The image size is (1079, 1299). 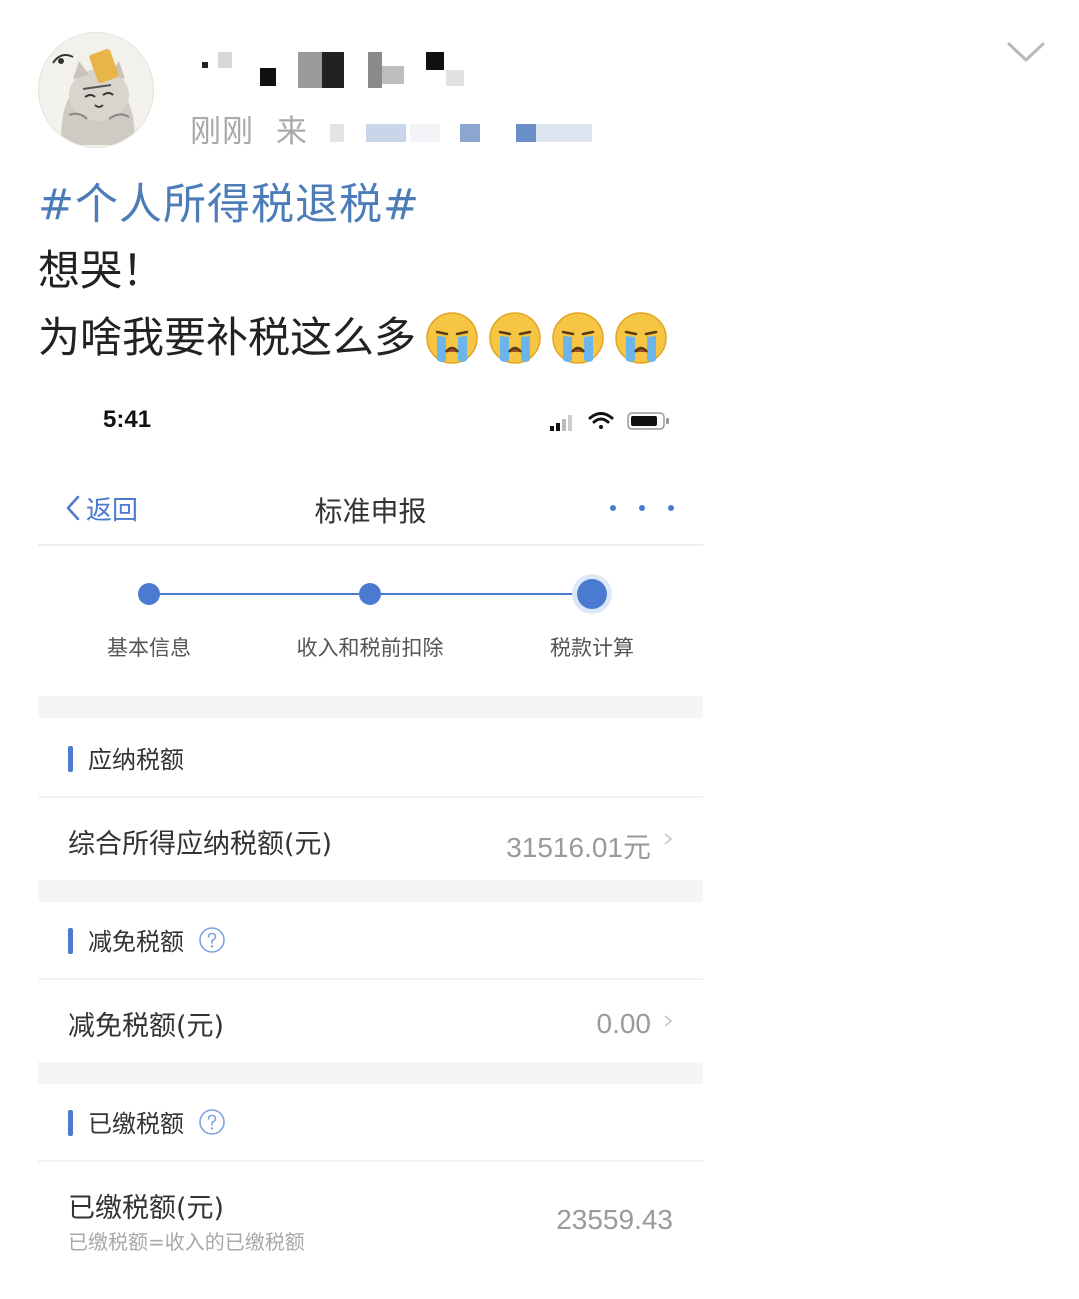 What do you see at coordinates (101, 270) in the screenshot?
I see `post-text-line-1: 想哭！` at bounding box center [101, 270].